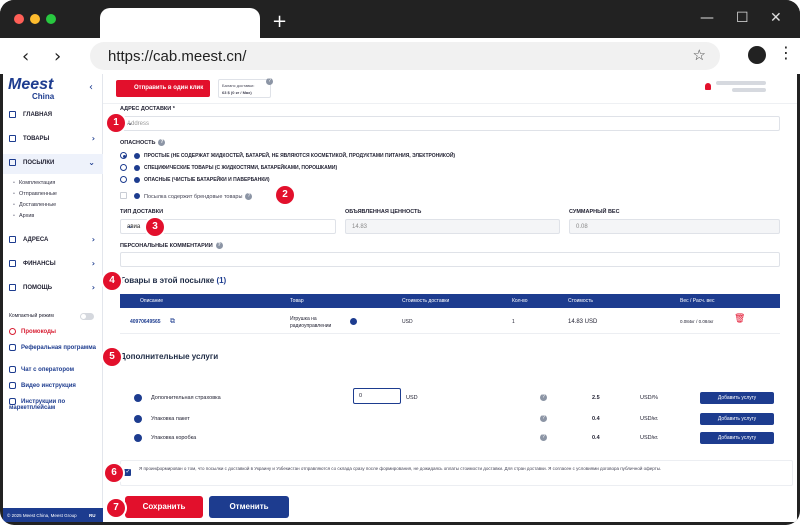 This screenshot has height=525, width=800. I want to click on tag-icon, so click(137, 196).